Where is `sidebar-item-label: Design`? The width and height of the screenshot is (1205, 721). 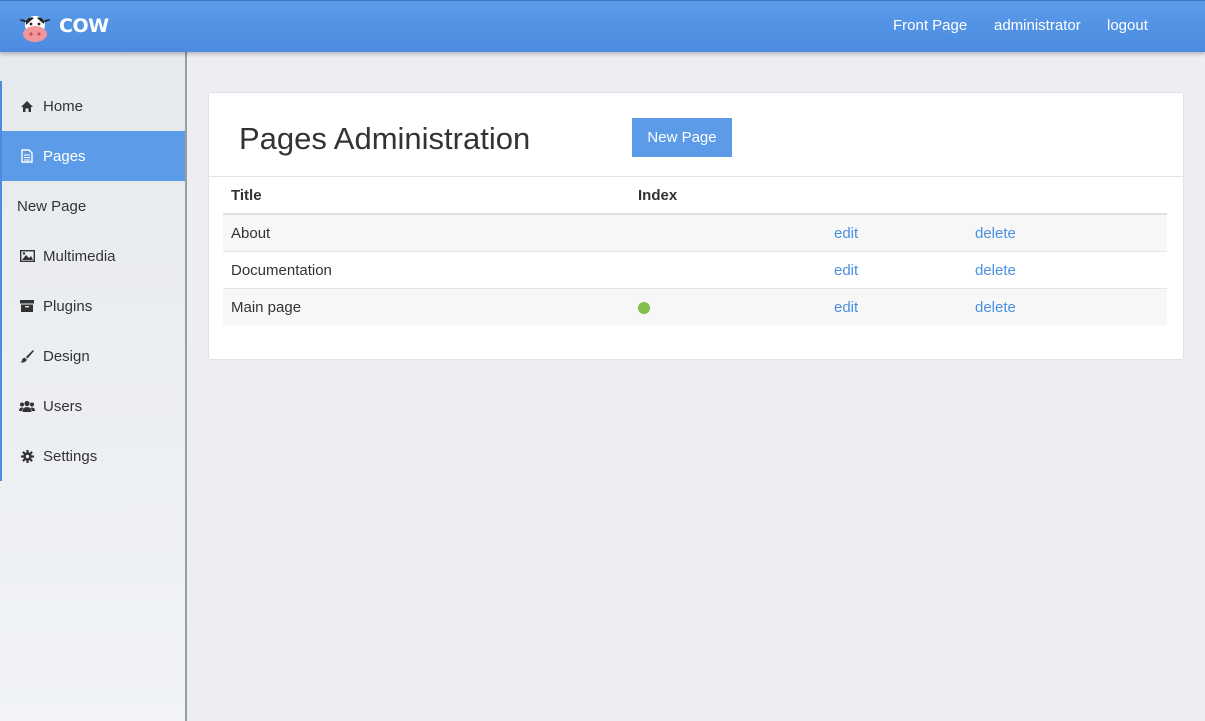
sidebar-item-label: Design is located at coordinates (66, 356).